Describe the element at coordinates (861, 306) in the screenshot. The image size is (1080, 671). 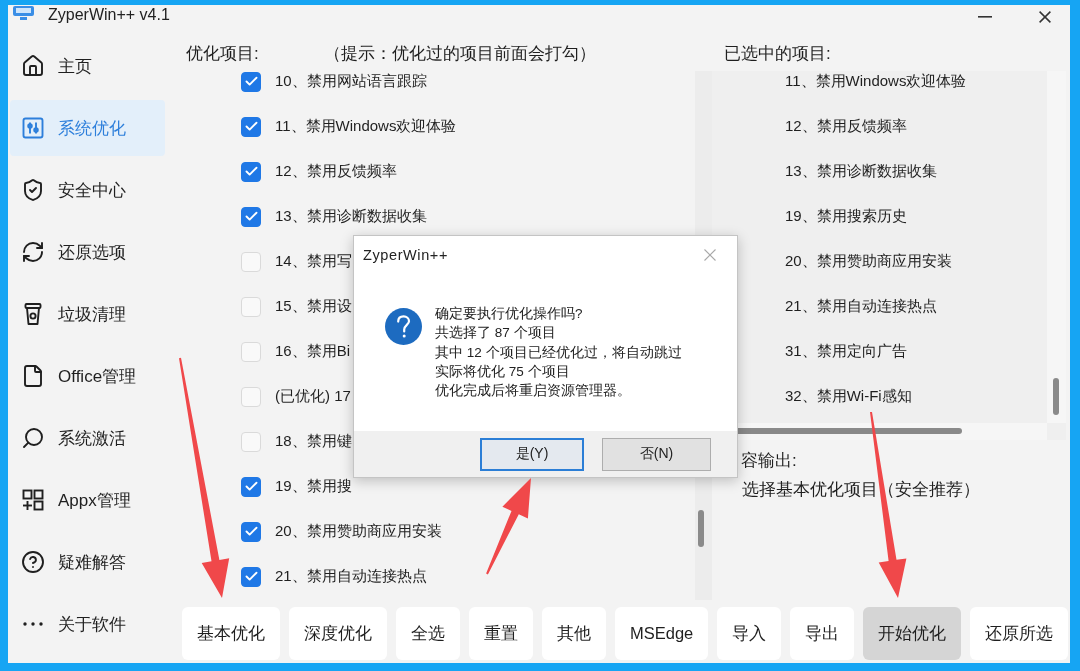
I see `list-item: 21、禁用自动连接热点` at that location.